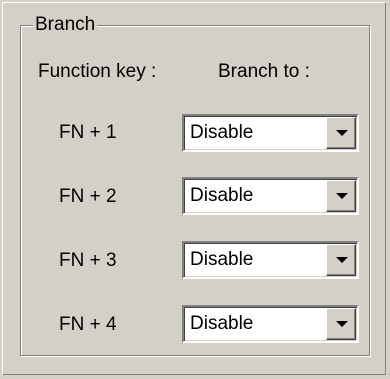  I want to click on group-title: Branch, so click(65, 25).